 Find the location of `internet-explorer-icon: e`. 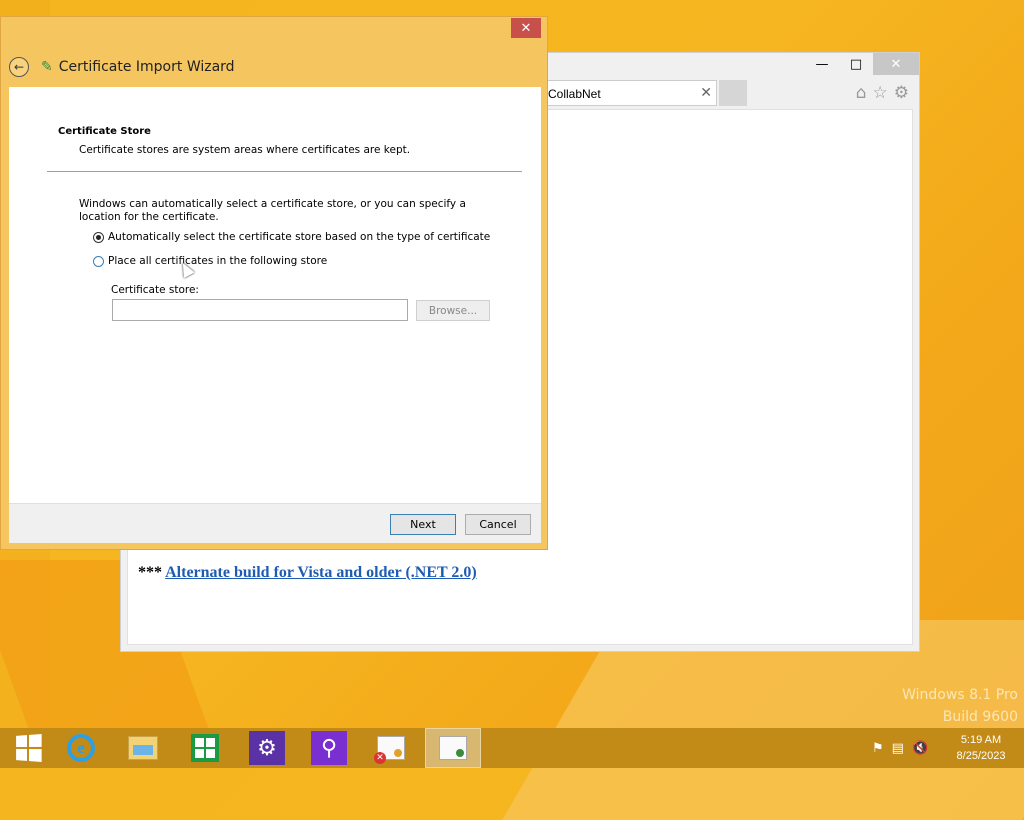

internet-explorer-icon: e is located at coordinates (81, 748).